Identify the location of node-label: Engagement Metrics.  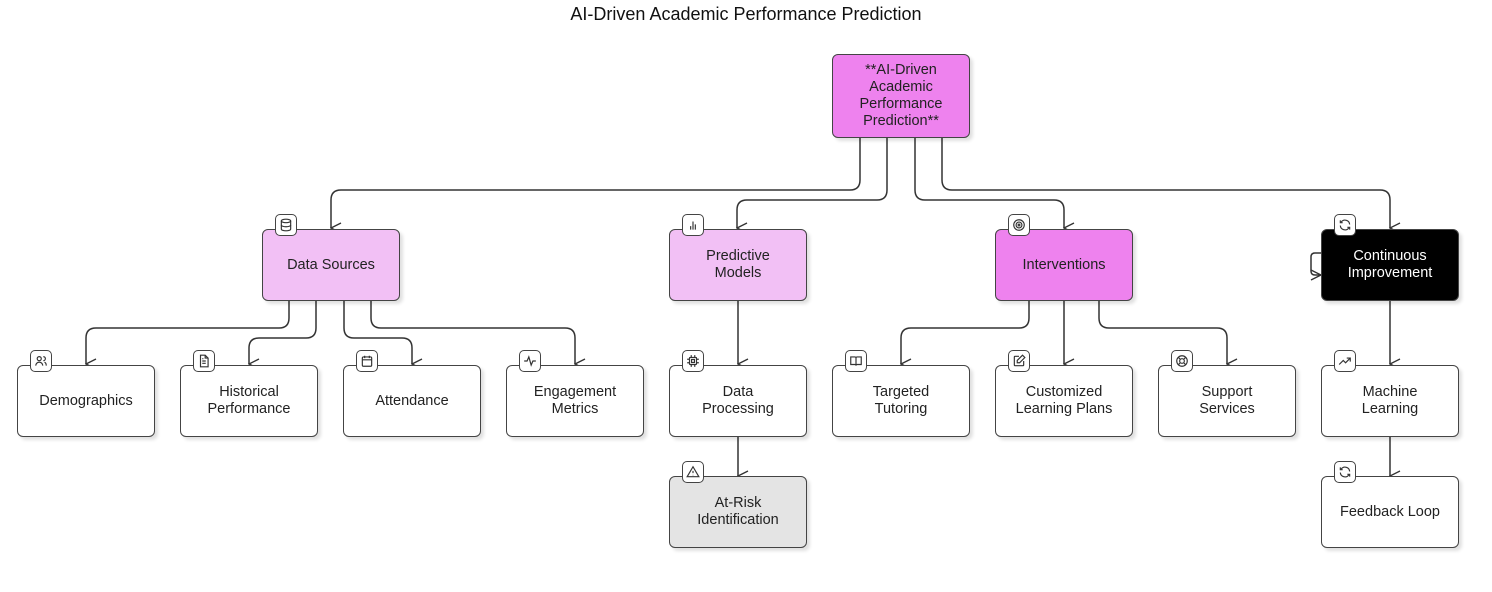
(575, 400).